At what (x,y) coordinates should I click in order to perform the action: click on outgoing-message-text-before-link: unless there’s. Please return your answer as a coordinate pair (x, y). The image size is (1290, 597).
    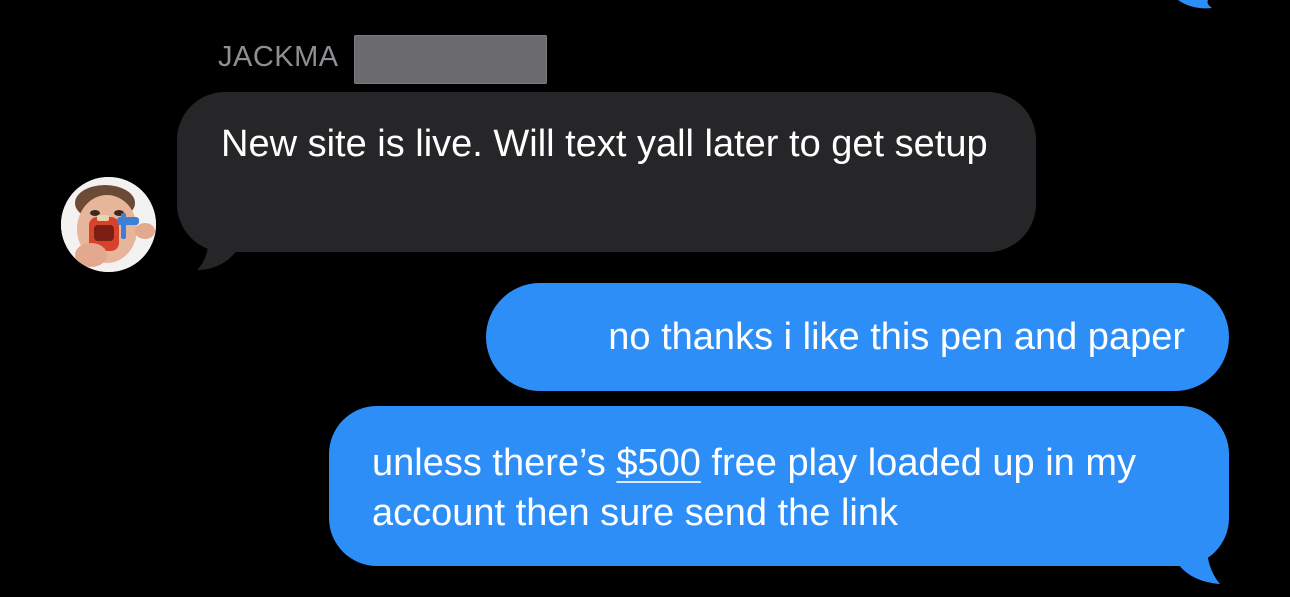
    Looking at the image, I should click on (494, 463).